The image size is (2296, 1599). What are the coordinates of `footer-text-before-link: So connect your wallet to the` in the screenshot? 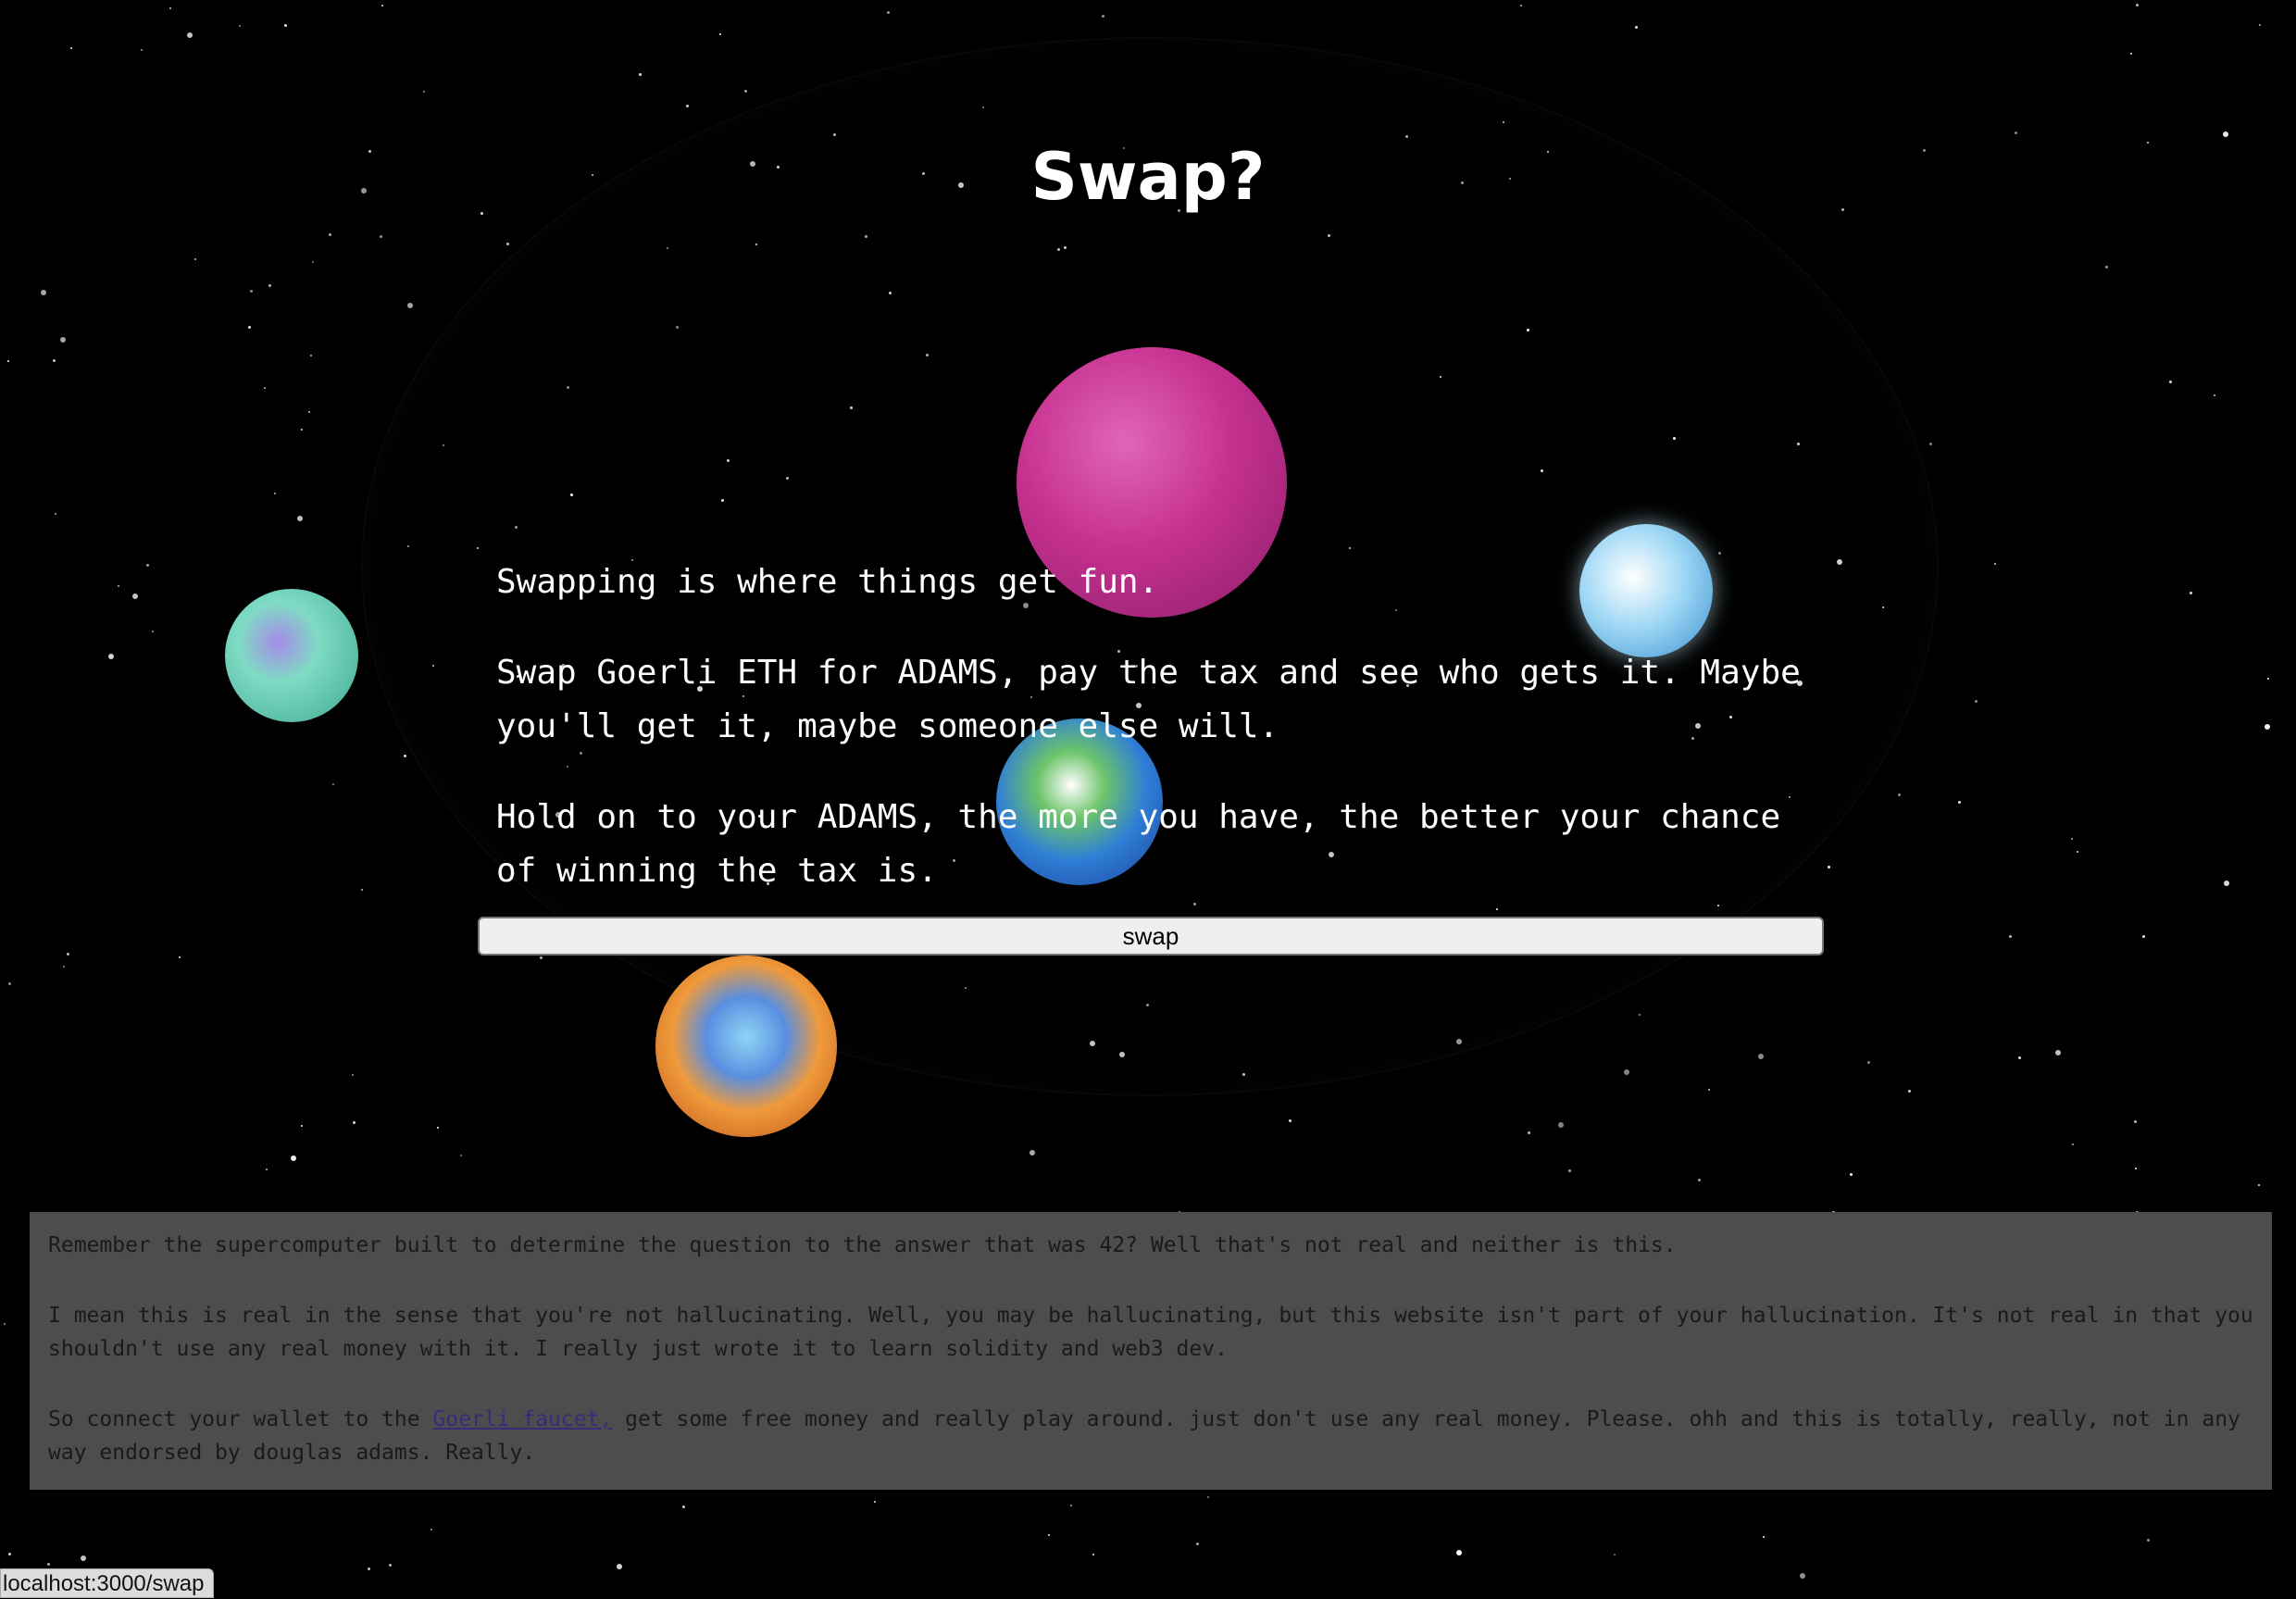 It's located at (240, 1419).